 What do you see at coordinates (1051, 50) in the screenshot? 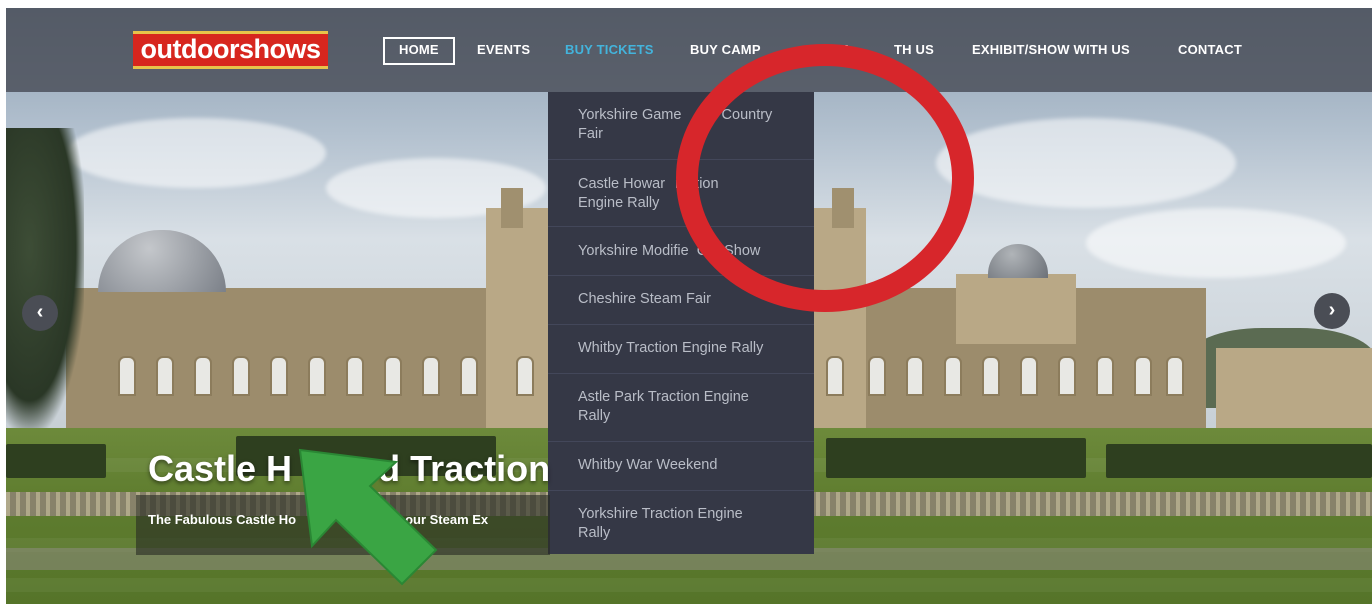
I see `nav-exhibit: EXHIBIT/SHOW WITH US` at bounding box center [1051, 50].